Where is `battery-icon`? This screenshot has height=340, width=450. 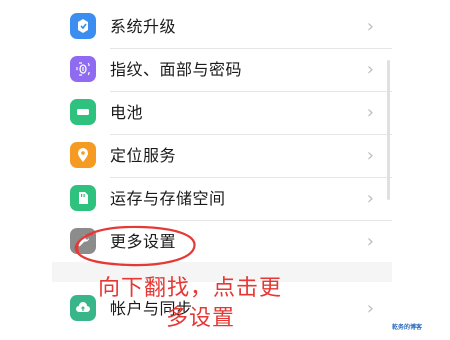
battery-icon is located at coordinates (83, 112).